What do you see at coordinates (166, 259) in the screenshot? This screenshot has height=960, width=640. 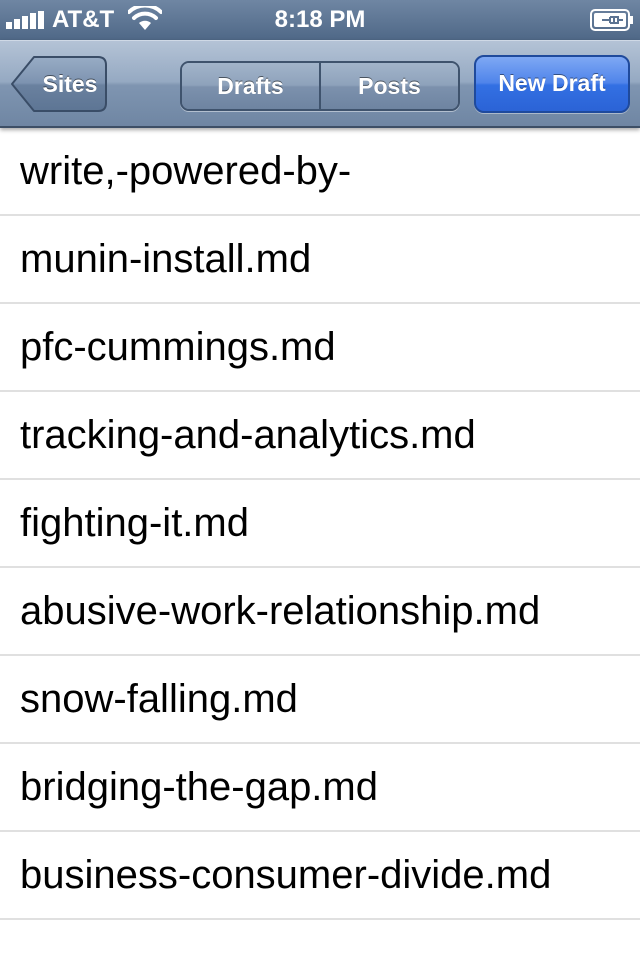 I see `list-item-label: munin-install.md` at bounding box center [166, 259].